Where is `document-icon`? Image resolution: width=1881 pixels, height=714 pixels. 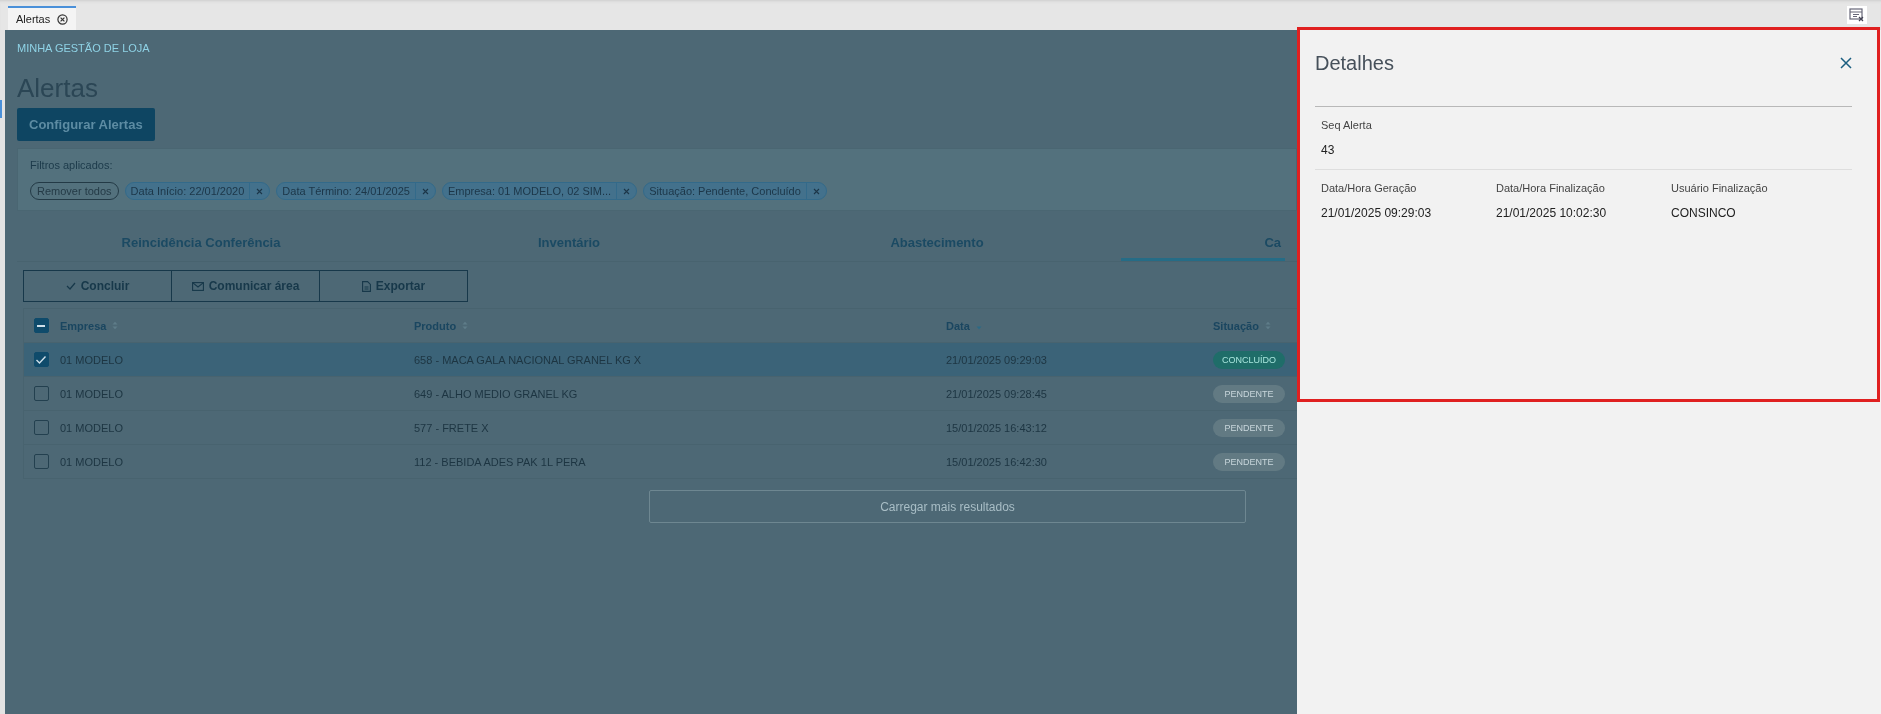 document-icon is located at coordinates (366, 286).